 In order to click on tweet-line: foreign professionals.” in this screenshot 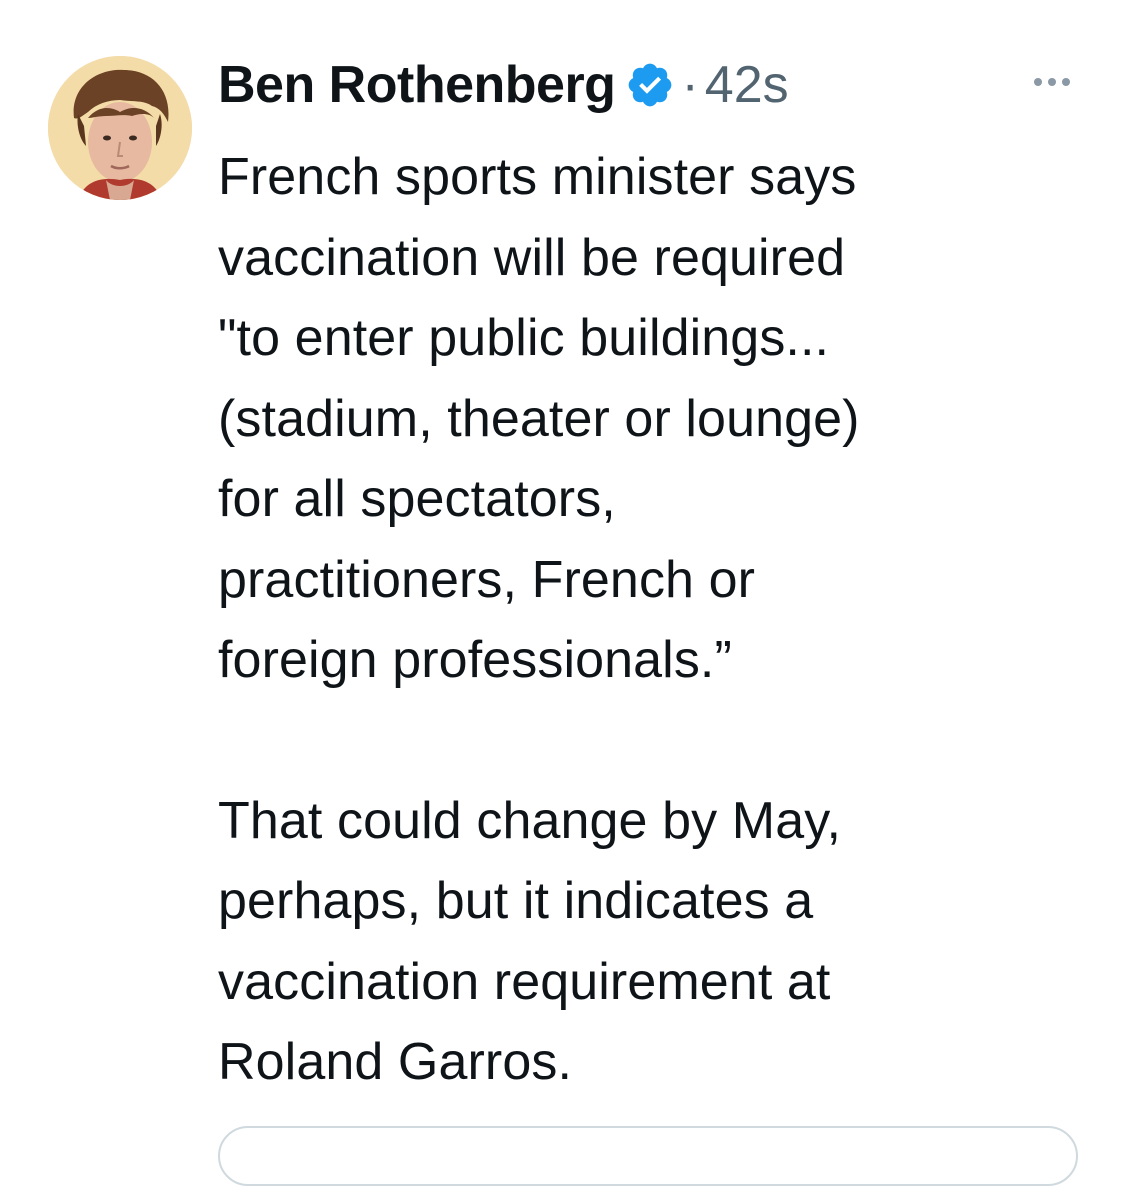, I will do `click(475, 660)`.